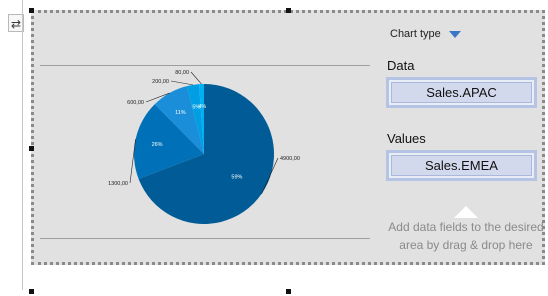  I want to click on resize-handle-top-left, so click(31, 10).